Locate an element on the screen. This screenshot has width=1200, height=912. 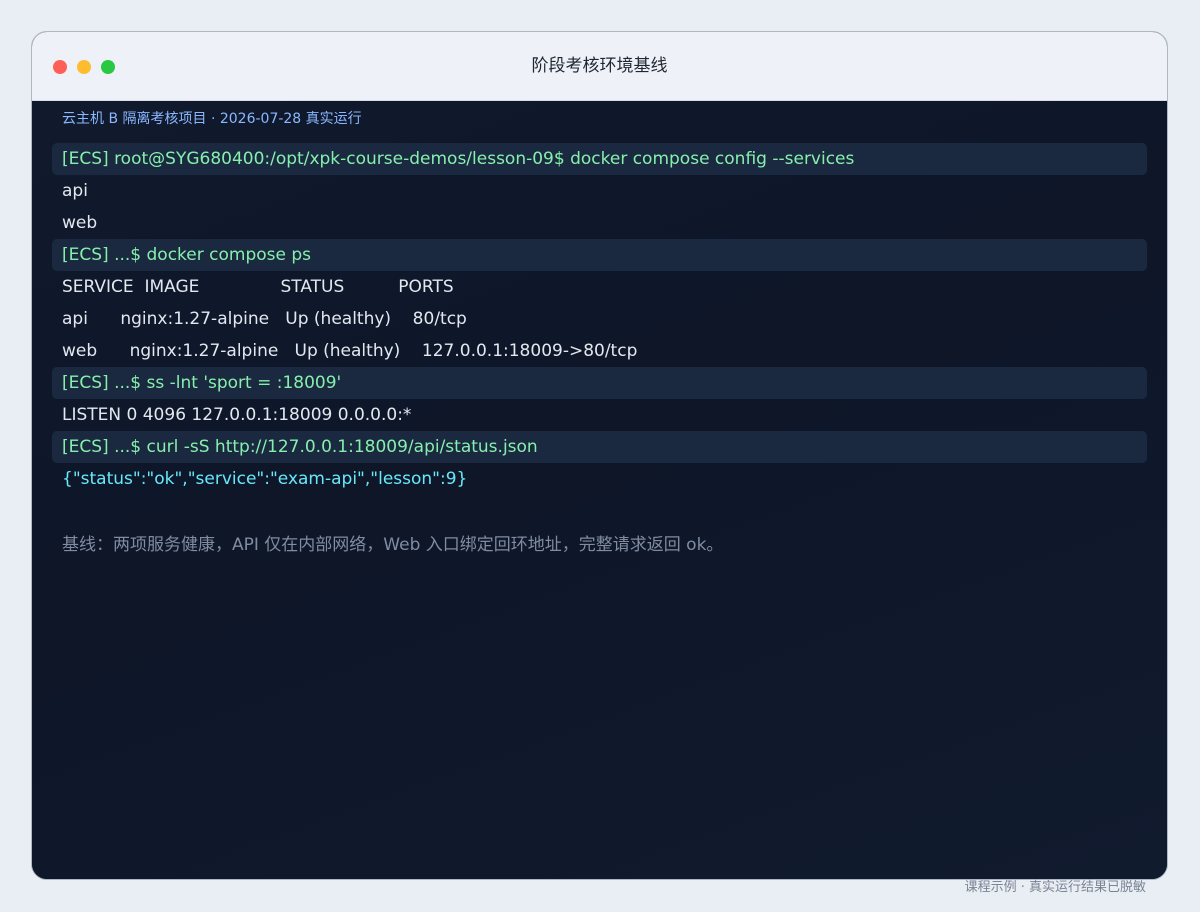
output-line: LISTEN 0 4096 127.0.0.1:18009 0.0.0.0:* is located at coordinates (237, 415).